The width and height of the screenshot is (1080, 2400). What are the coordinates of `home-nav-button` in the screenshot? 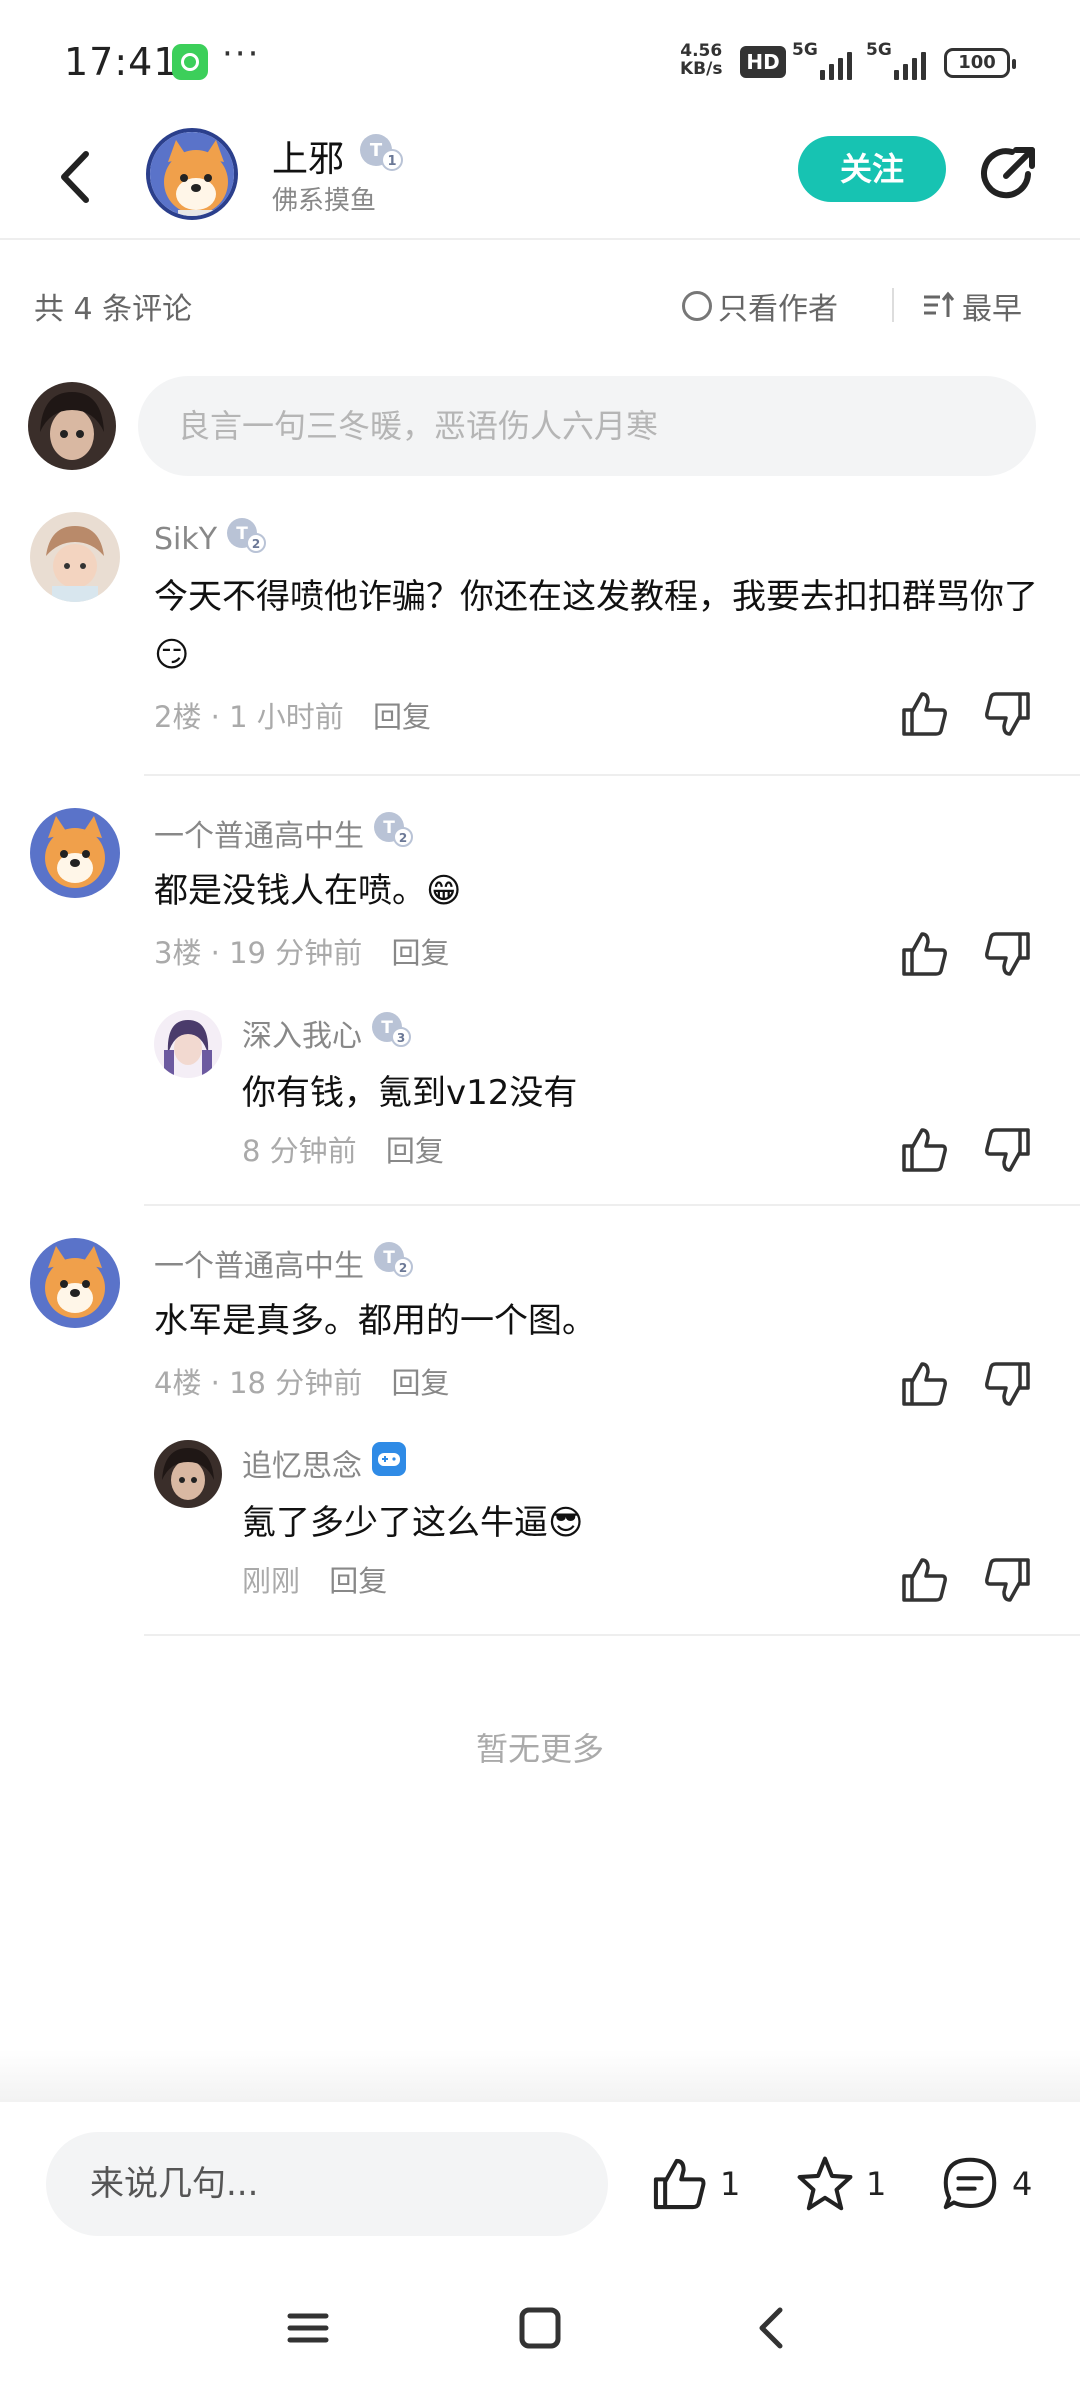 It's located at (540, 2328).